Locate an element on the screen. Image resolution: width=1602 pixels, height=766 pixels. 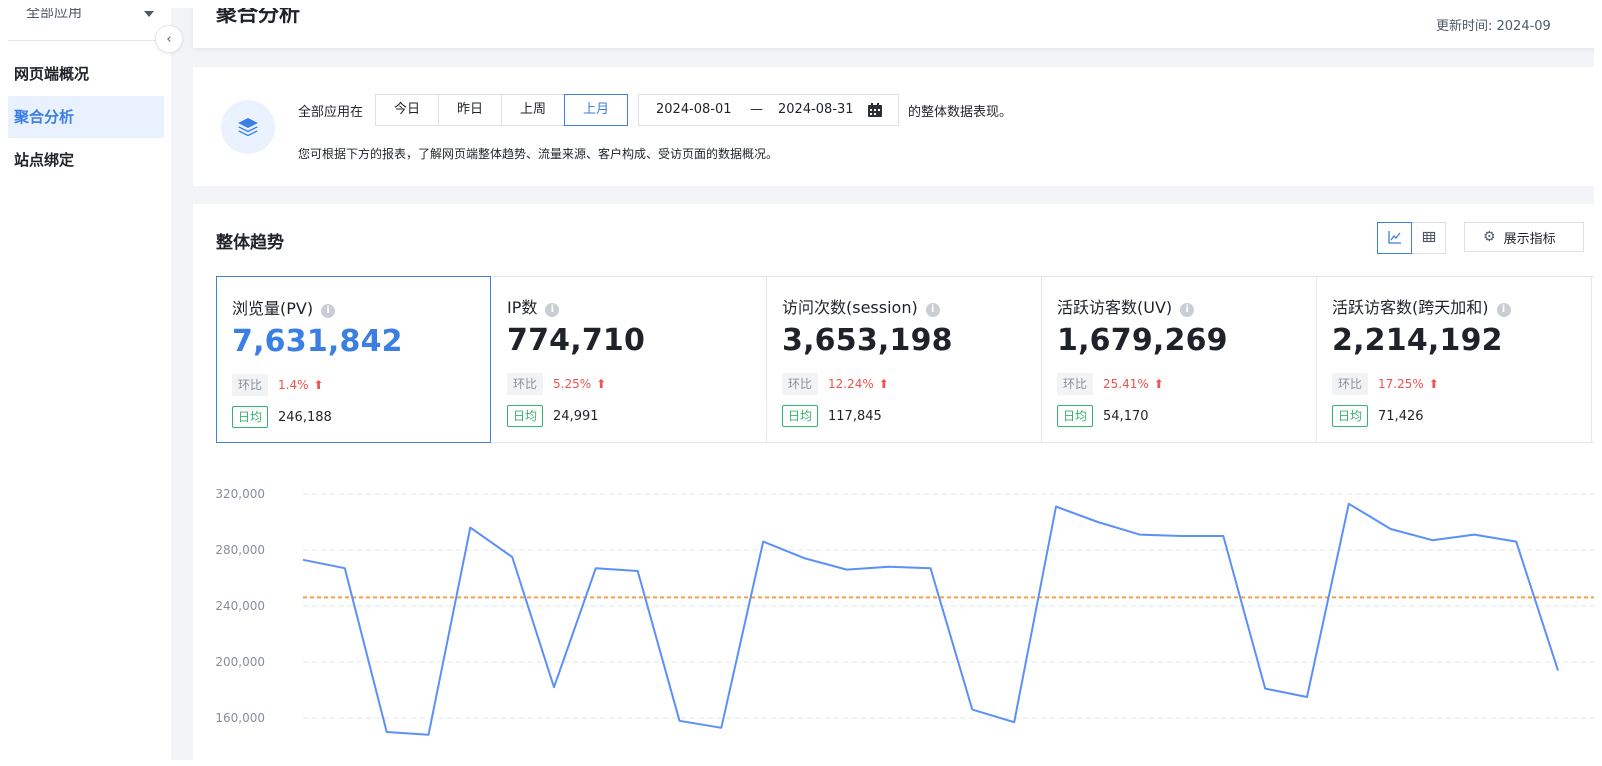
table-icon is located at coordinates (1429, 238).